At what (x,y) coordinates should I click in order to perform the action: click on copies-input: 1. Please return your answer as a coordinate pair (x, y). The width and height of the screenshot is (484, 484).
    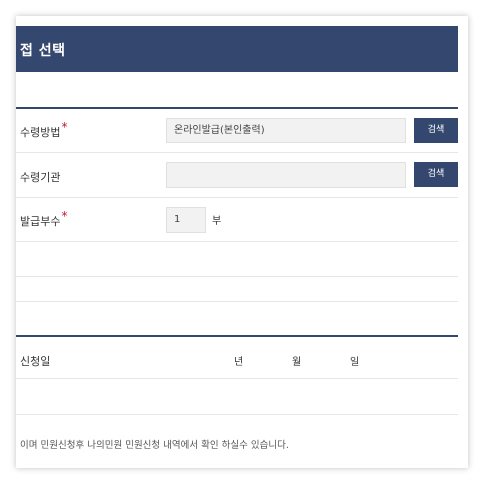
    Looking at the image, I should click on (186, 220).